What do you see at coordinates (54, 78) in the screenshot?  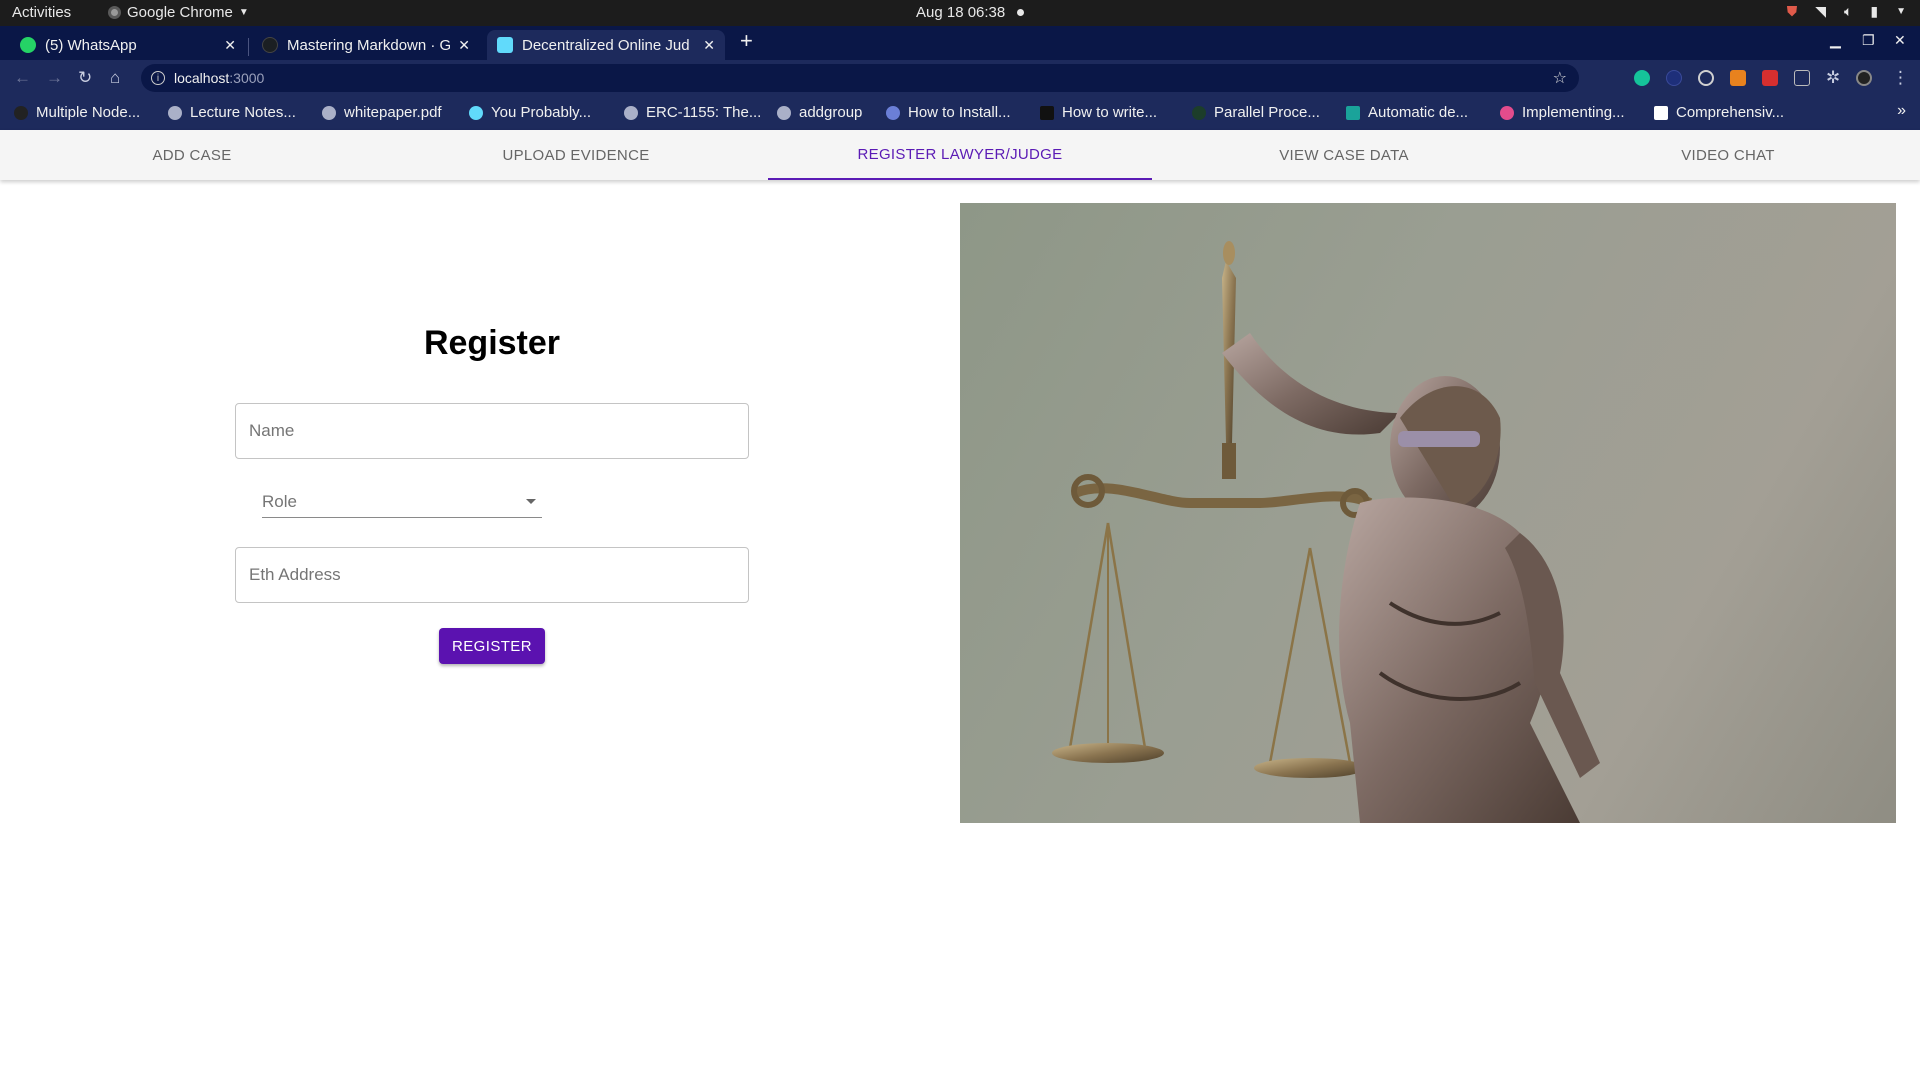 I see `forward-icon: →` at bounding box center [54, 78].